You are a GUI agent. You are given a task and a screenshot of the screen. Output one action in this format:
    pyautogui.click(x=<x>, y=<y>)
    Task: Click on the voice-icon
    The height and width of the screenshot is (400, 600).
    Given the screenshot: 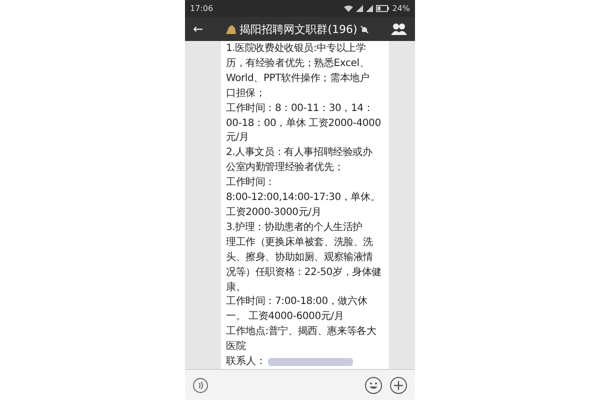 What is the action you would take?
    pyautogui.click(x=200, y=385)
    